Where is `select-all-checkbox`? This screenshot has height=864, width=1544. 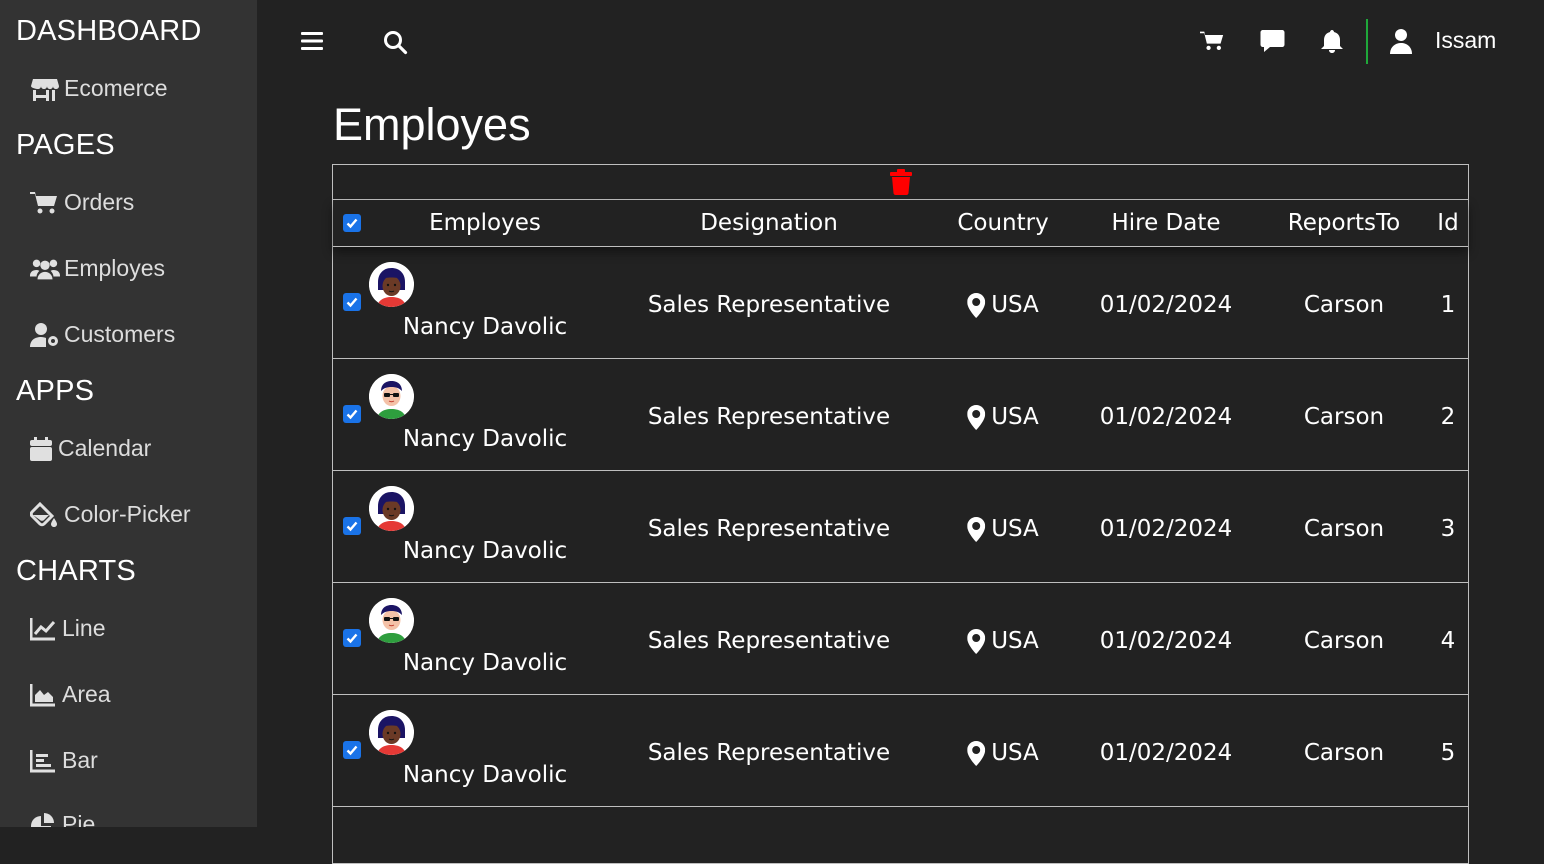 select-all-checkbox is located at coordinates (352, 223).